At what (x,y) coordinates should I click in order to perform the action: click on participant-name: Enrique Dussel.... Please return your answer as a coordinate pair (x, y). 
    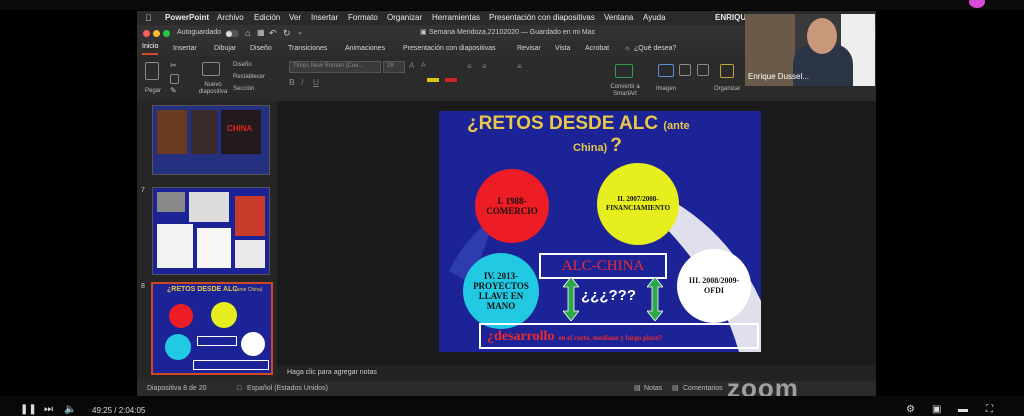
    Looking at the image, I should click on (778, 76).